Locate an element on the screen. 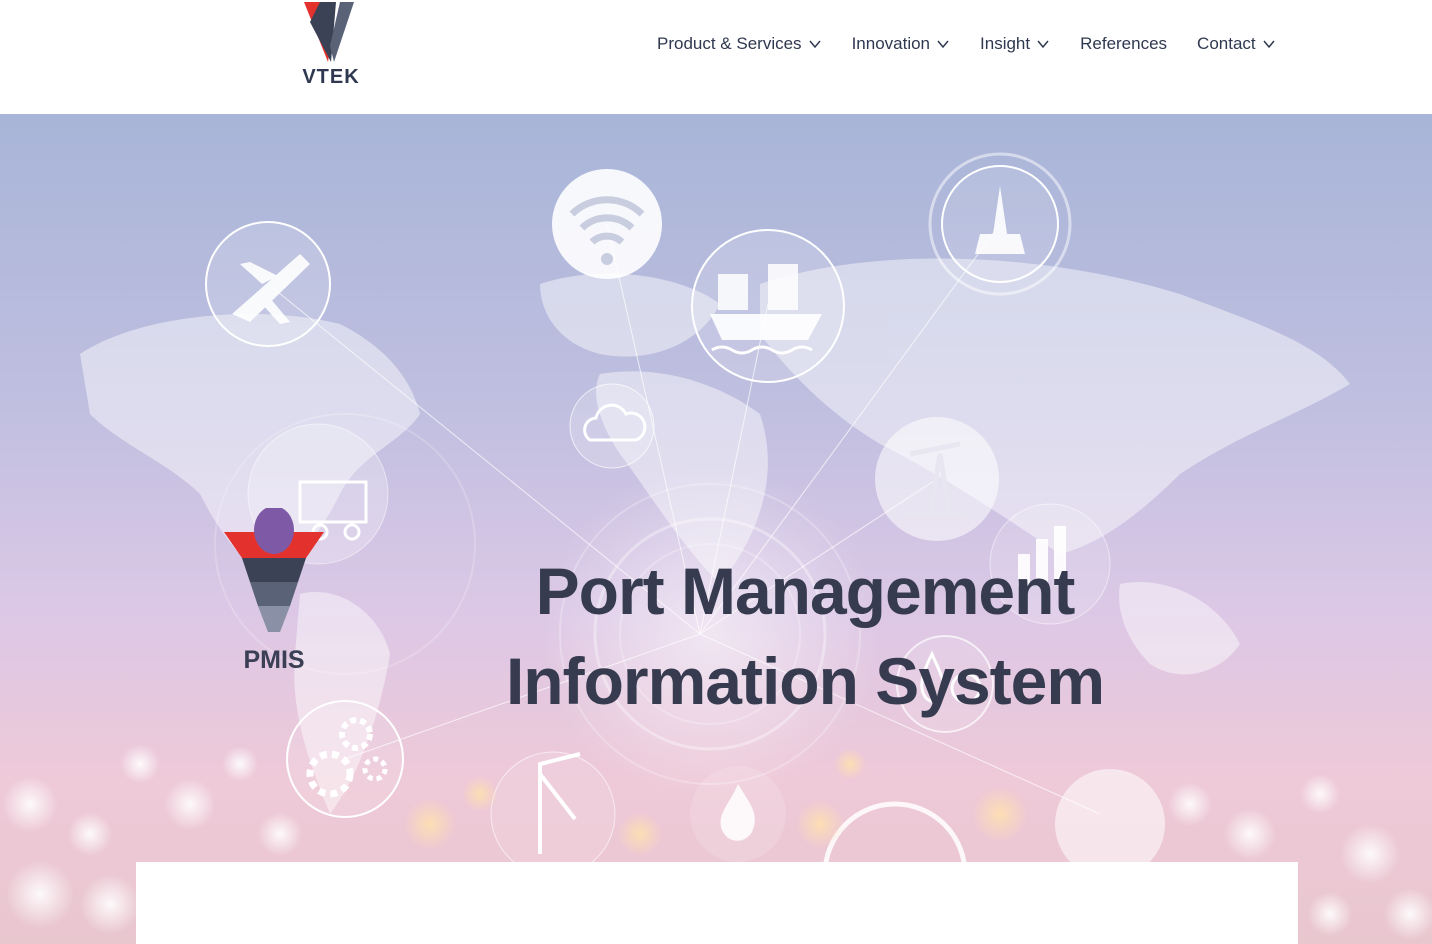 The width and height of the screenshot is (1432, 944). oil-pump-icon is located at coordinates (937, 479).